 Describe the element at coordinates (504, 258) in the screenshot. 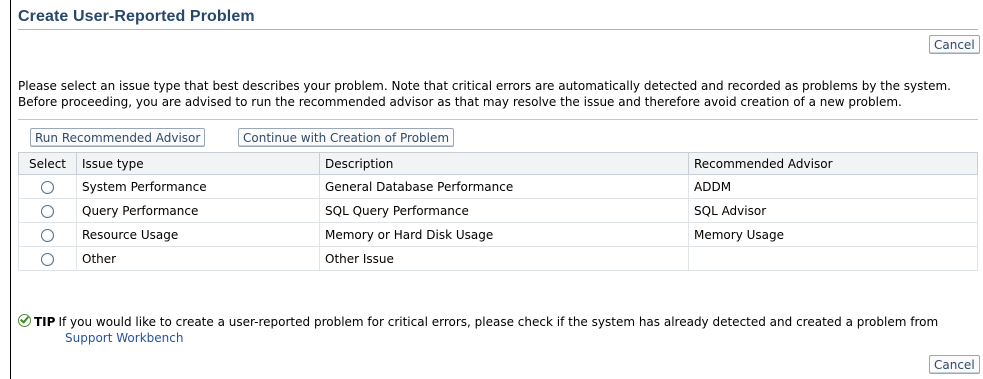

I see `description-cell: Other Issue` at that location.